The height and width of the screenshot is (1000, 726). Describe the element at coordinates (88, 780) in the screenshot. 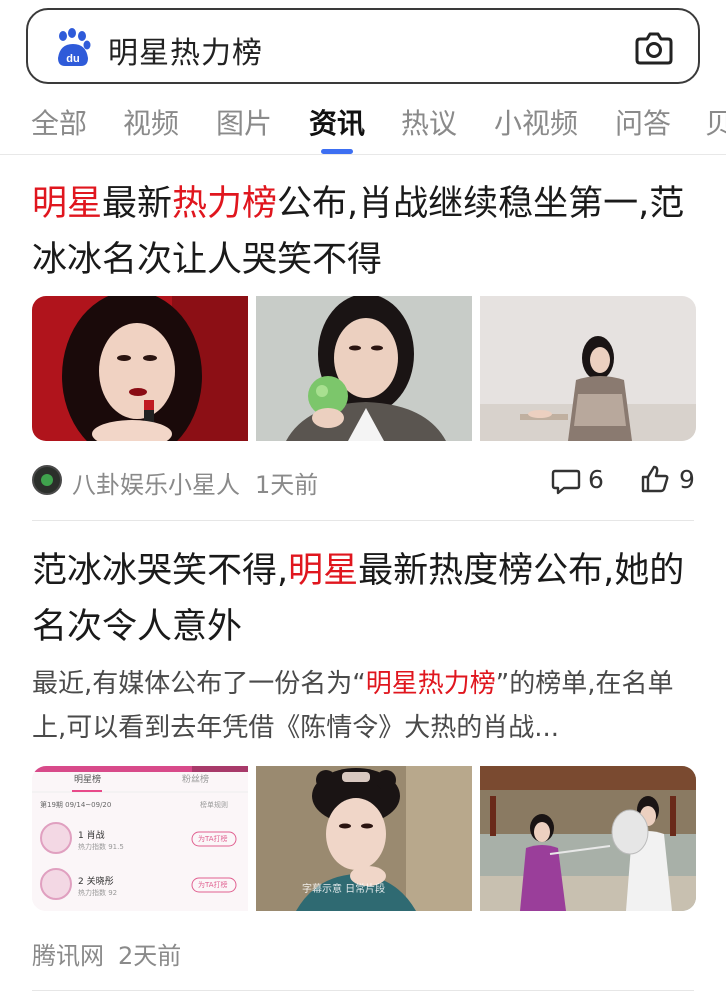

I see `chart-tab-stars: 明星榜` at that location.